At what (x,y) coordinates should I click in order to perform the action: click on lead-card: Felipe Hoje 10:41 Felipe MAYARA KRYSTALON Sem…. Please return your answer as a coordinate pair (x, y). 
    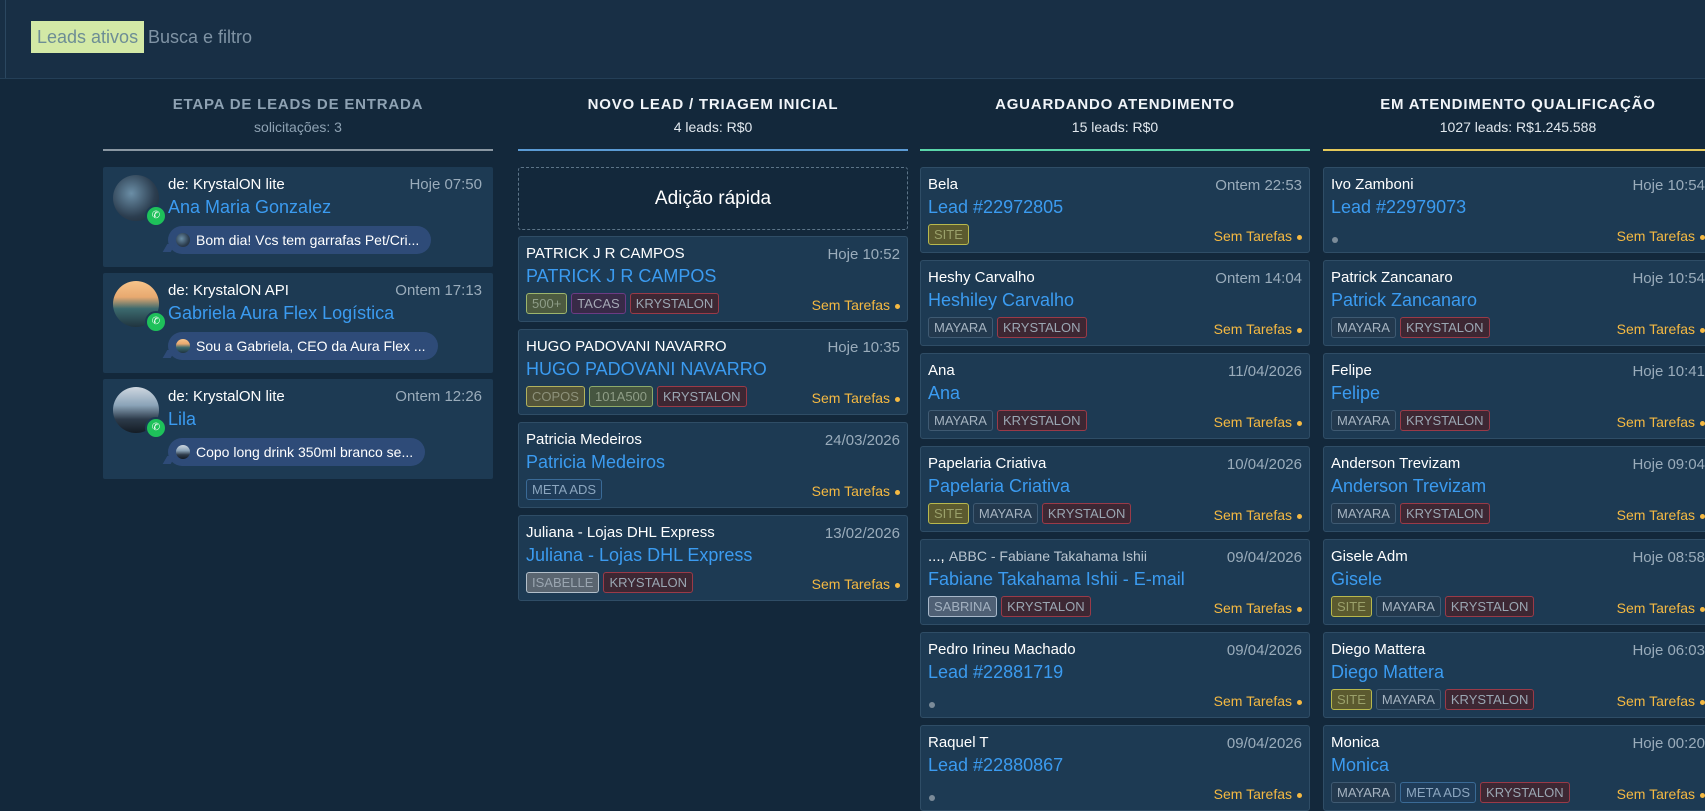
    Looking at the image, I should click on (1514, 396).